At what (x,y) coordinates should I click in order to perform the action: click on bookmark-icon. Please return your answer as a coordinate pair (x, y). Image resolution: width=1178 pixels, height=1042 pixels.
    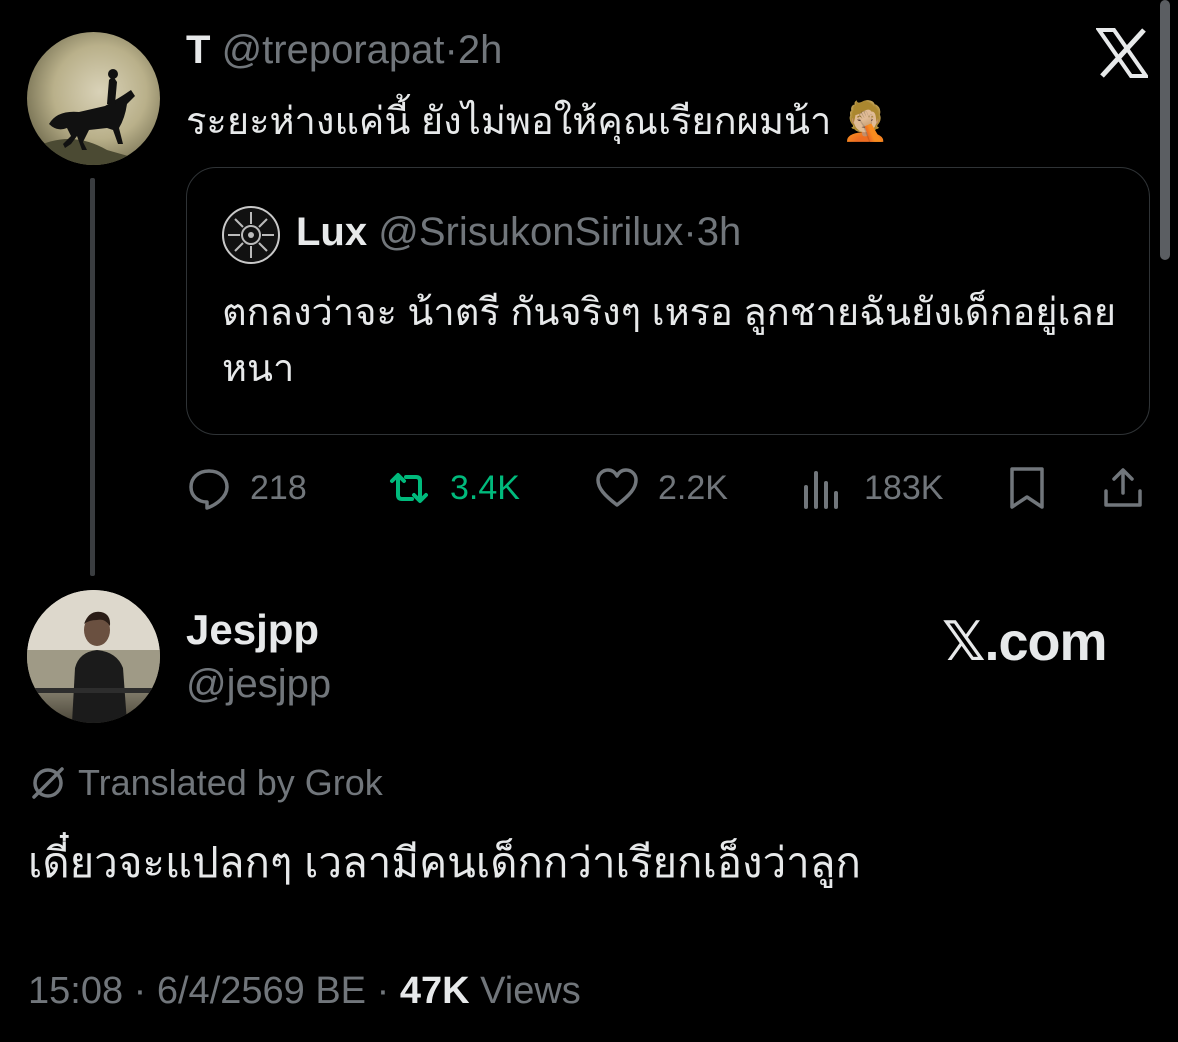
    Looking at the image, I should click on (1027, 488).